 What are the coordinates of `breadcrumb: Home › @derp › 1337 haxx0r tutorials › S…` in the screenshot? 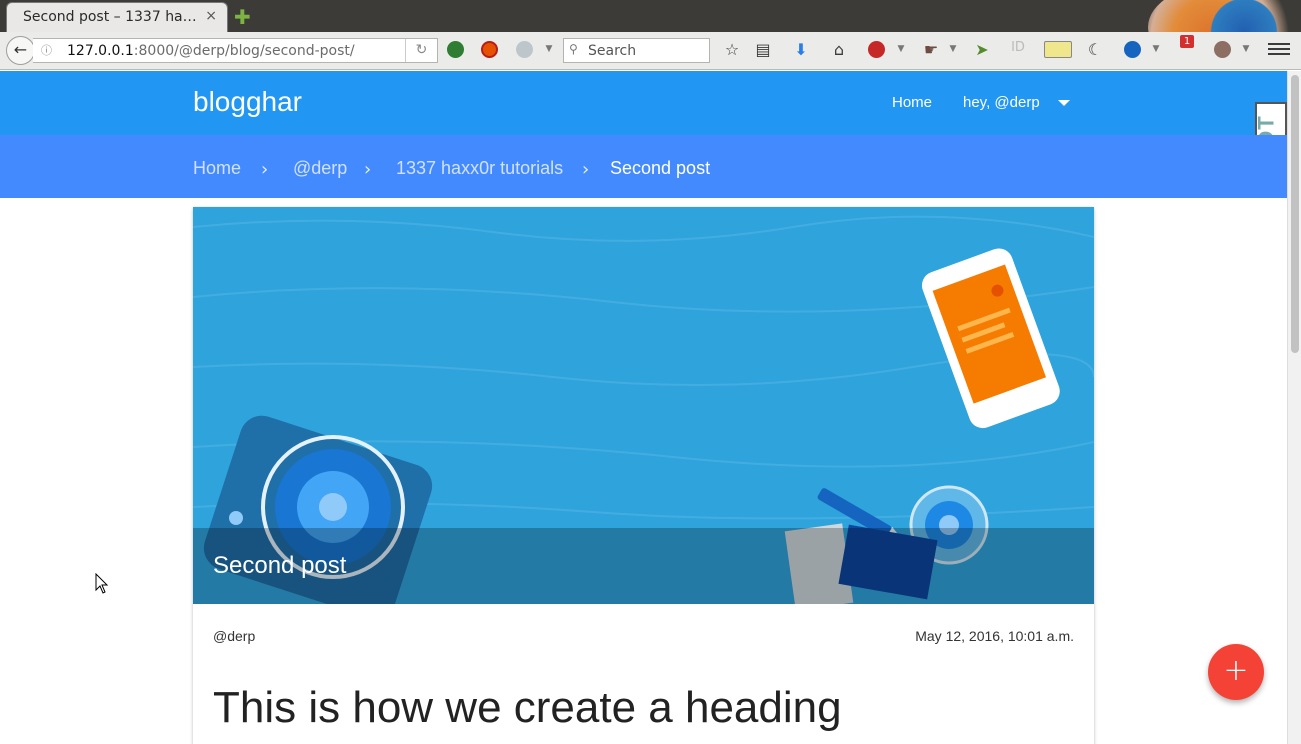 It's located at (643, 166).